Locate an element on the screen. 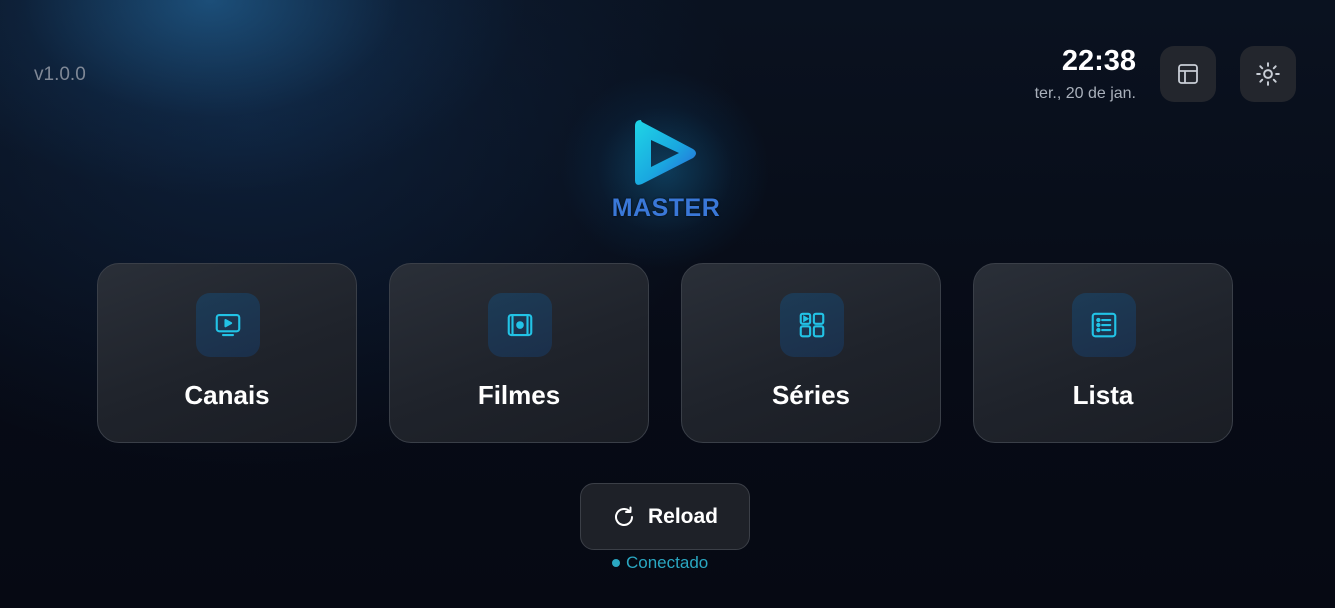 The height and width of the screenshot is (608, 1335). connection-status: Conectado is located at coordinates (672, 563).